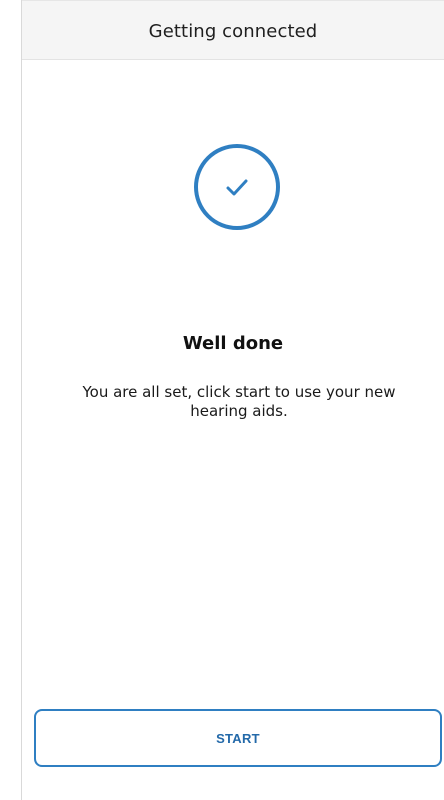  What do you see at coordinates (237, 187) in the screenshot?
I see `check-circle-icon` at bounding box center [237, 187].